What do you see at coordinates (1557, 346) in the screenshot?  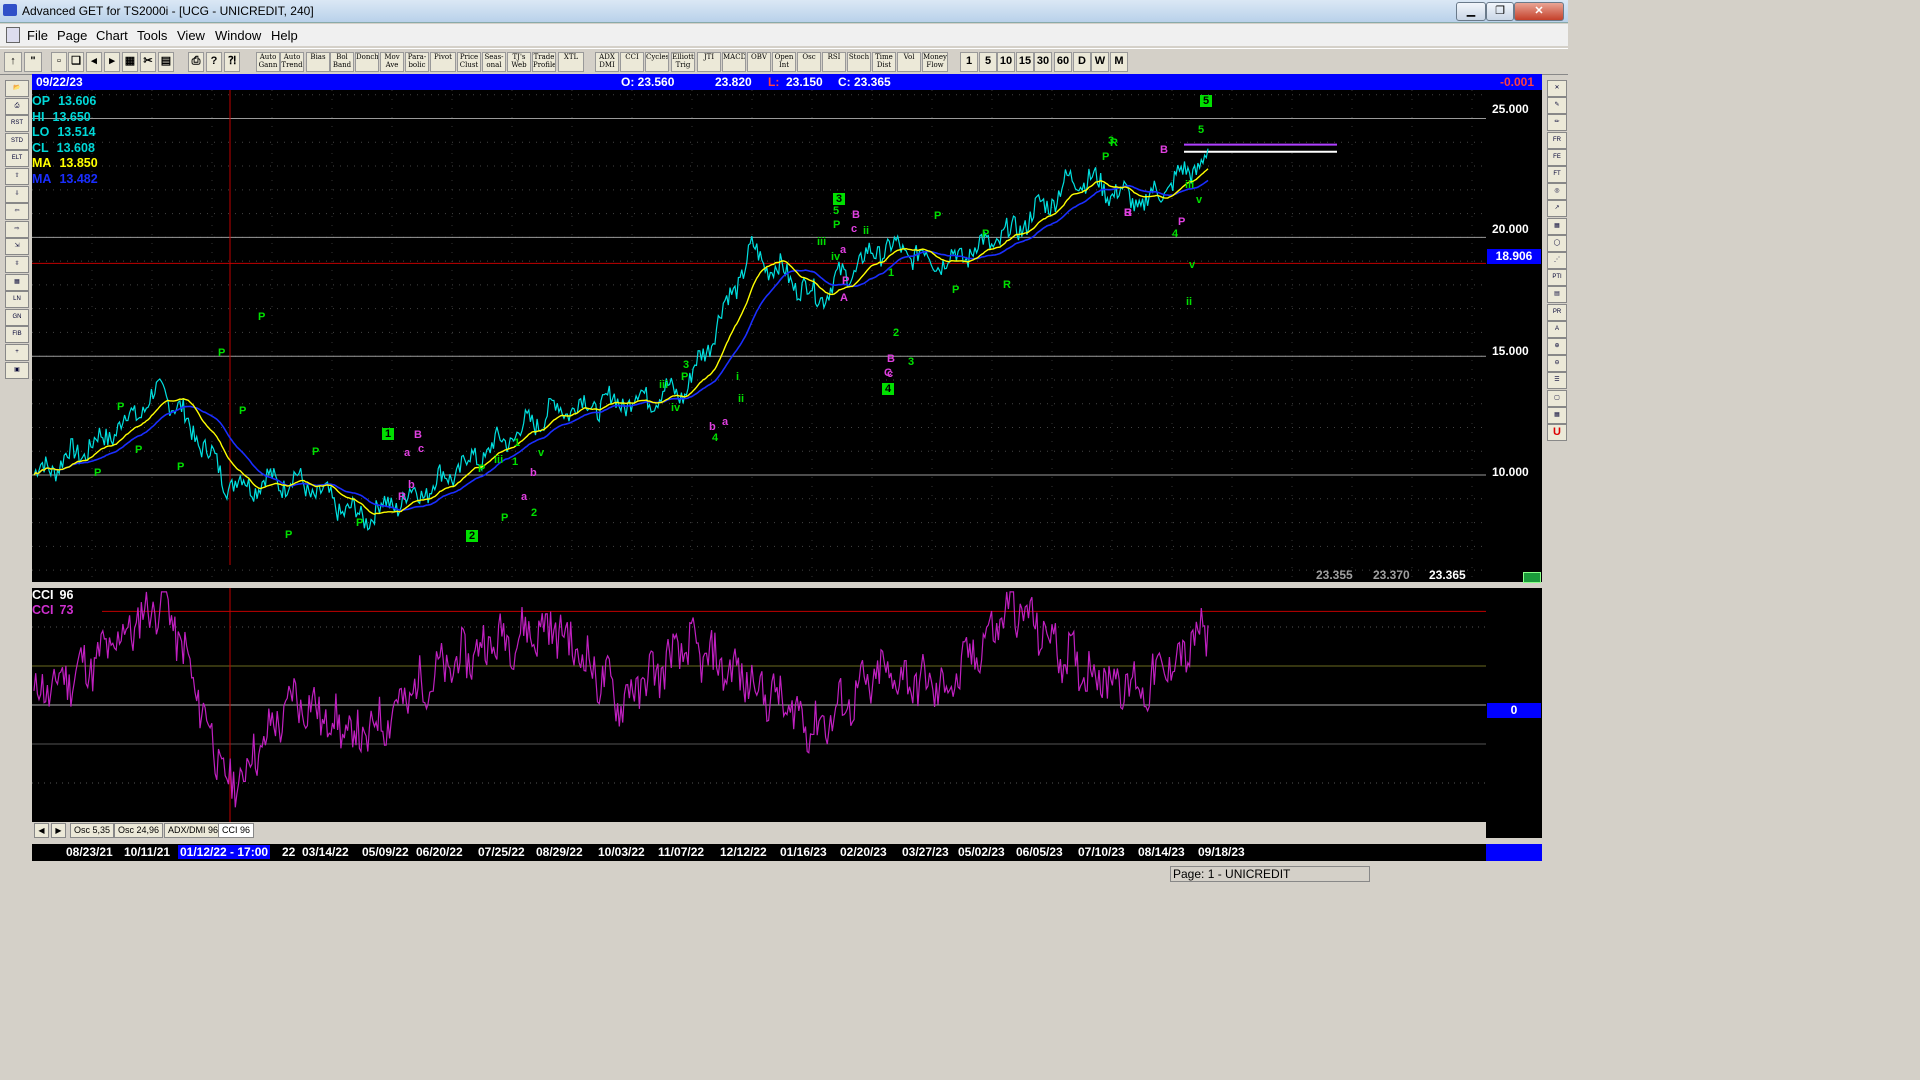 I see `zoom-in-tool-icon: ⊕` at bounding box center [1557, 346].